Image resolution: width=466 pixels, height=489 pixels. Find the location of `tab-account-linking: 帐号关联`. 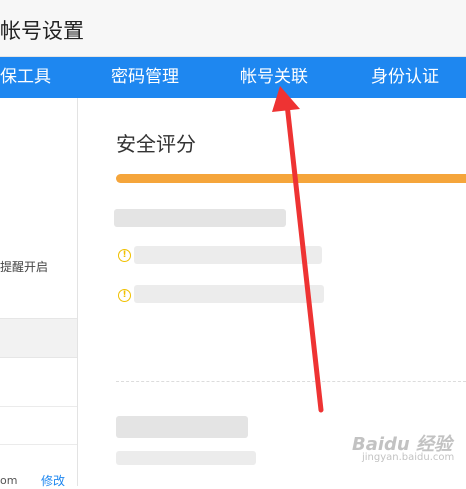

tab-account-linking: 帐号关联 is located at coordinates (274, 77).